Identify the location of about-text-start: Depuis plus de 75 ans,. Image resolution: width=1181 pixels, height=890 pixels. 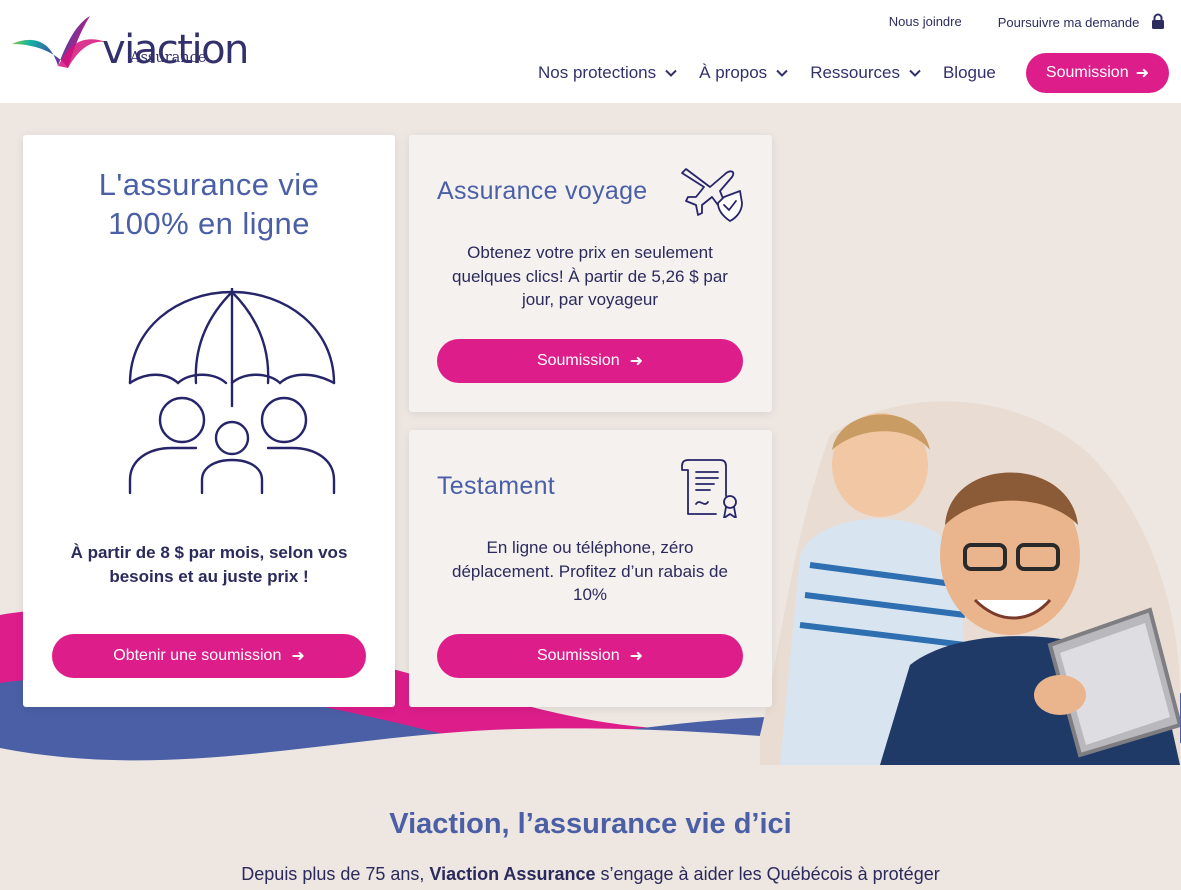
(335, 874).